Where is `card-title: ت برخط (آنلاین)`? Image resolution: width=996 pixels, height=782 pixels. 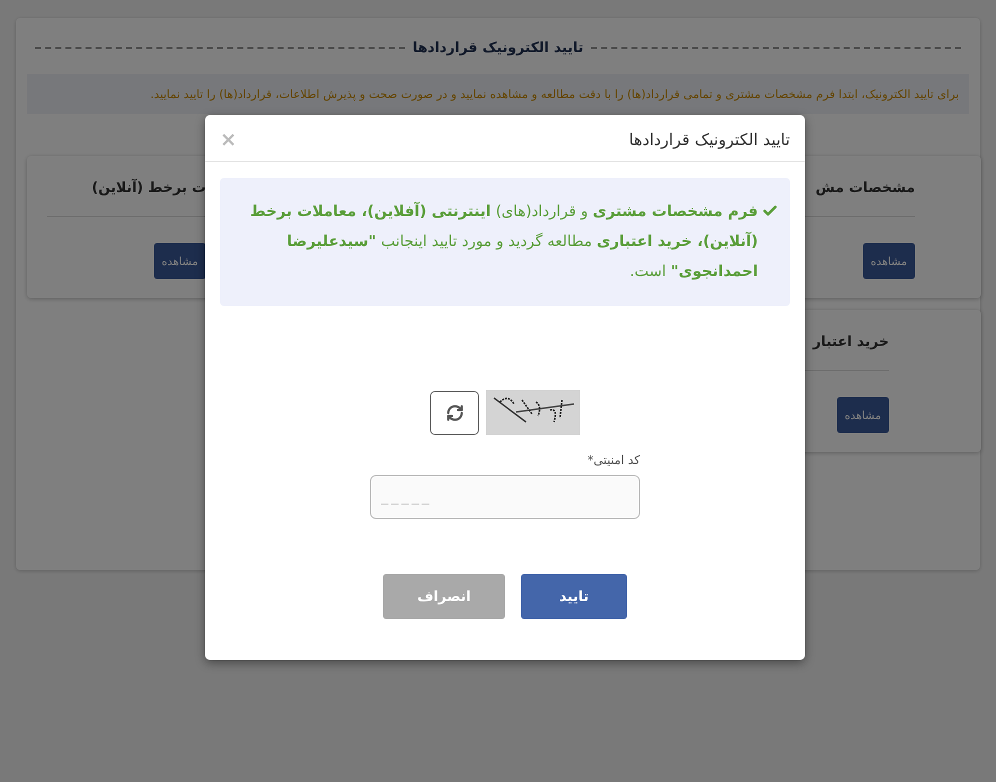 card-title: ت برخط (آنلاین) is located at coordinates (149, 188).